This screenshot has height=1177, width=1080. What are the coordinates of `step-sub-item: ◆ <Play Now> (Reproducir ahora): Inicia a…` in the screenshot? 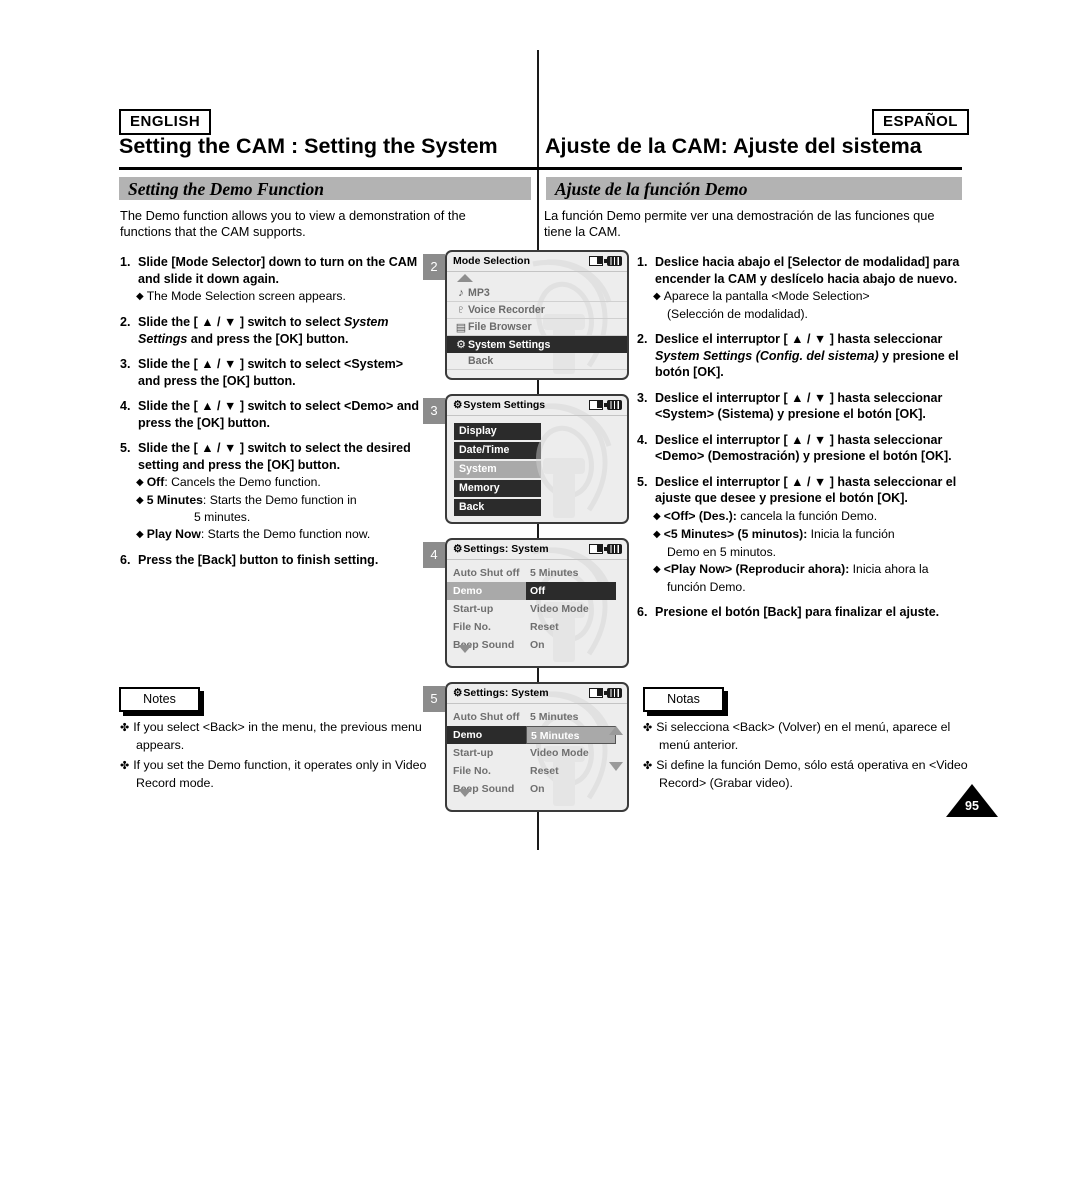 It's located at (799, 569).